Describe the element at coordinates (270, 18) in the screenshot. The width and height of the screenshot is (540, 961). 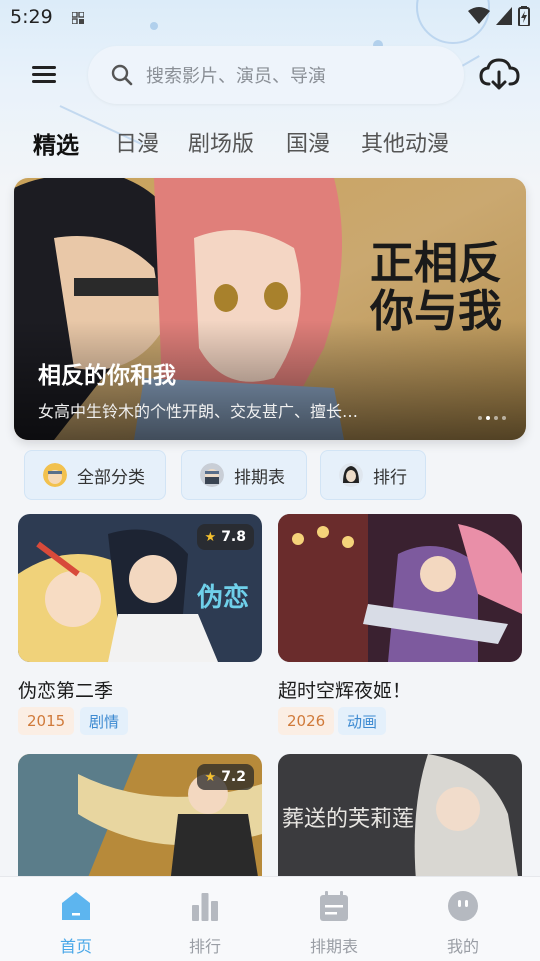
I see `status-bar: 5:29` at that location.